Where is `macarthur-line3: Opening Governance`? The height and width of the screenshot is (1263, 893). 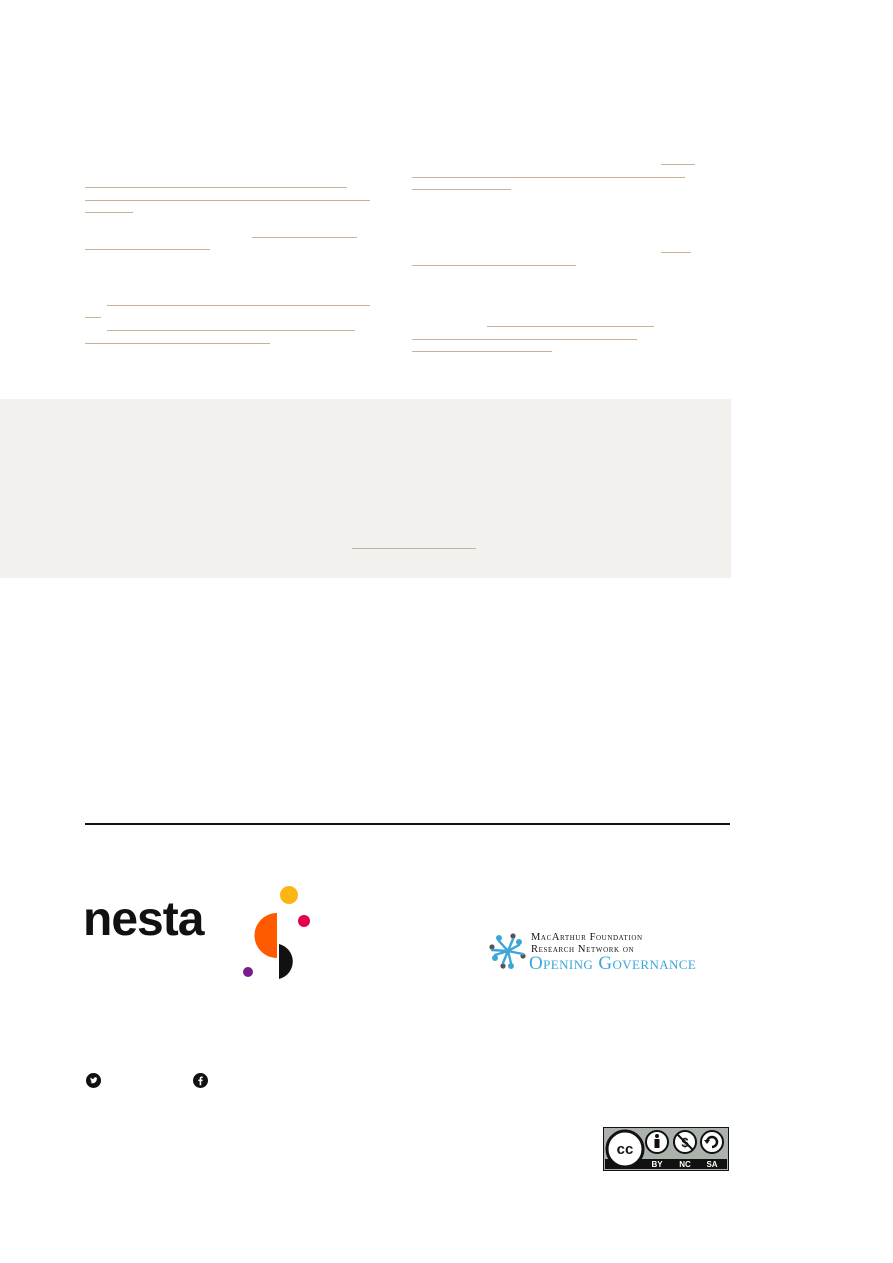 macarthur-line3: Opening Governance is located at coordinates (613, 963).